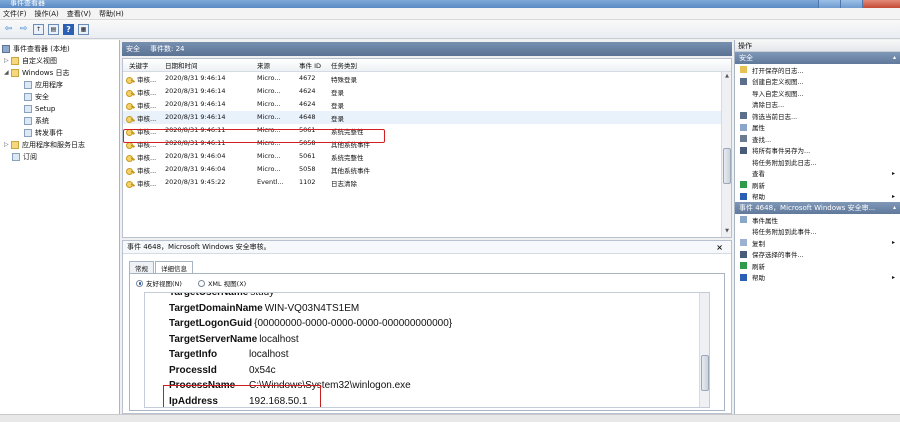  I want to click on menu-bar: 文件(F) 操作(A) 查看(V) 帮助(H), so click(450, 14).